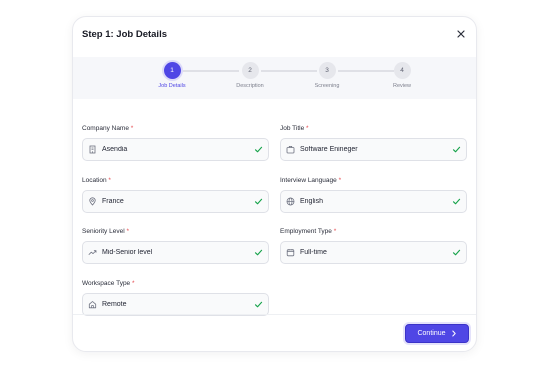  I want to click on step-review: 4 Review, so click(402, 75).